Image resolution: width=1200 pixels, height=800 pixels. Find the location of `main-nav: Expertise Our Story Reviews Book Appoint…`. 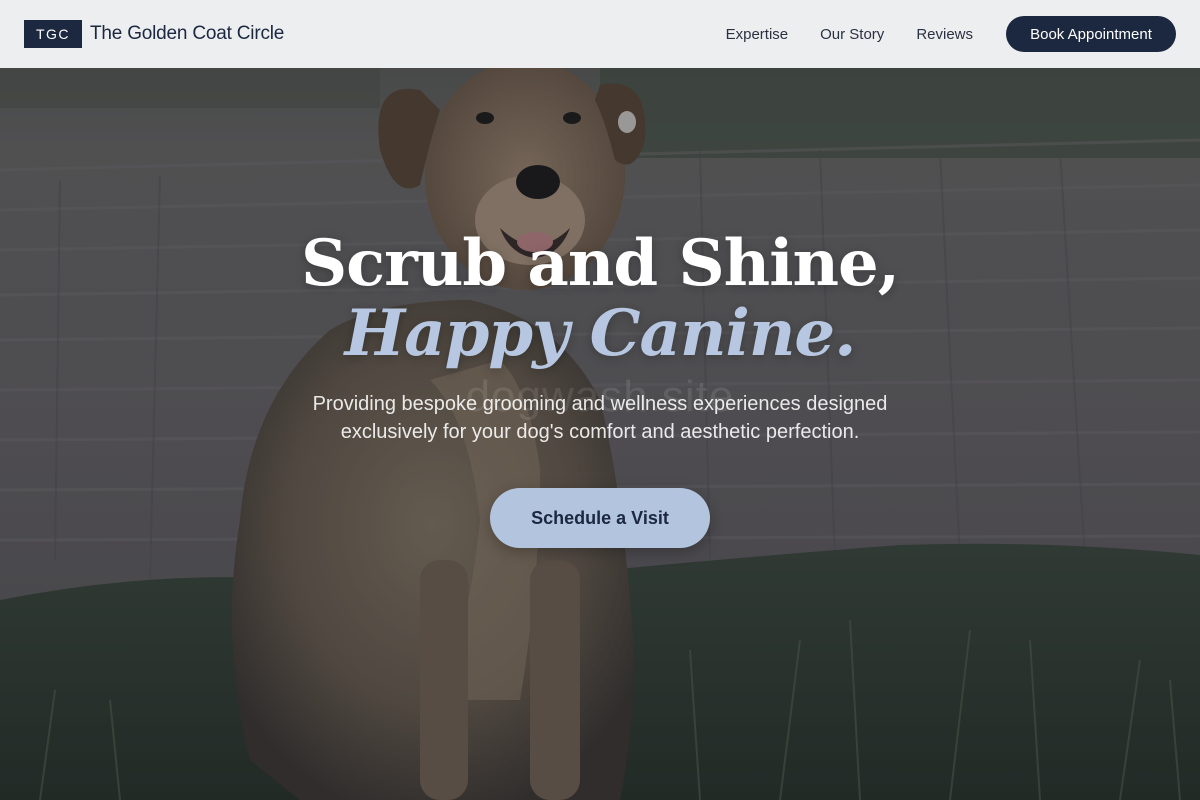

main-nav: Expertise Our Story Reviews Book Appoint… is located at coordinates (951, 34).